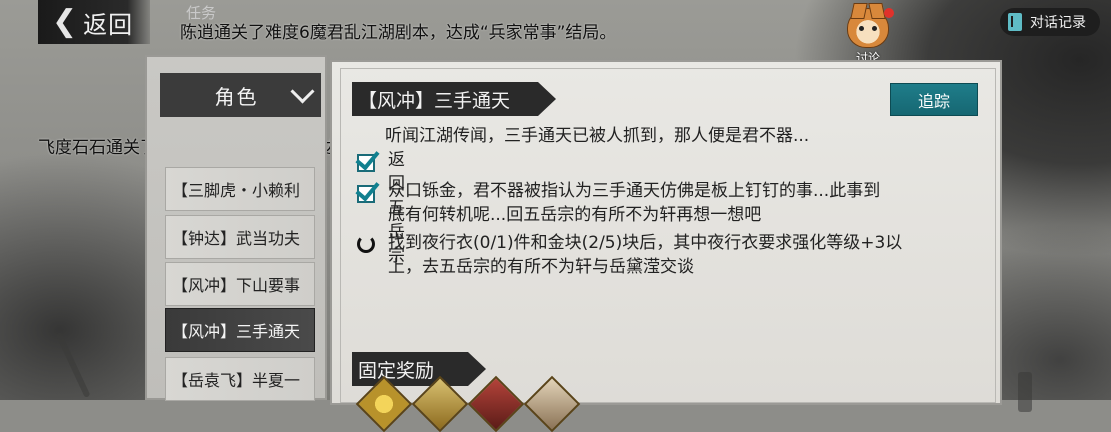  What do you see at coordinates (889, 13) in the screenshot?
I see `notification-dot` at bounding box center [889, 13].